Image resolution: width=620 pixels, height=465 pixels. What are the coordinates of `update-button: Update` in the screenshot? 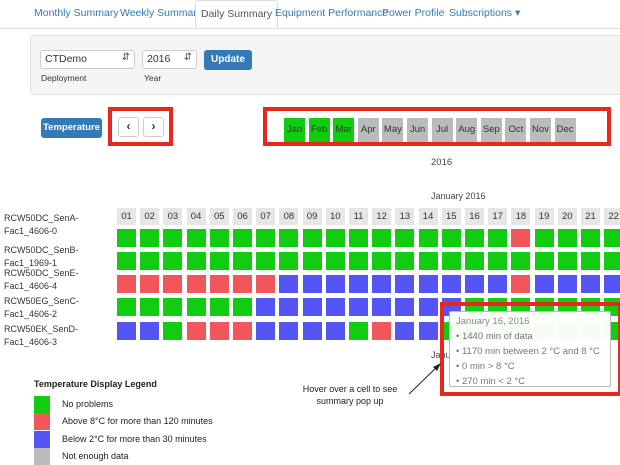 It's located at (228, 60).